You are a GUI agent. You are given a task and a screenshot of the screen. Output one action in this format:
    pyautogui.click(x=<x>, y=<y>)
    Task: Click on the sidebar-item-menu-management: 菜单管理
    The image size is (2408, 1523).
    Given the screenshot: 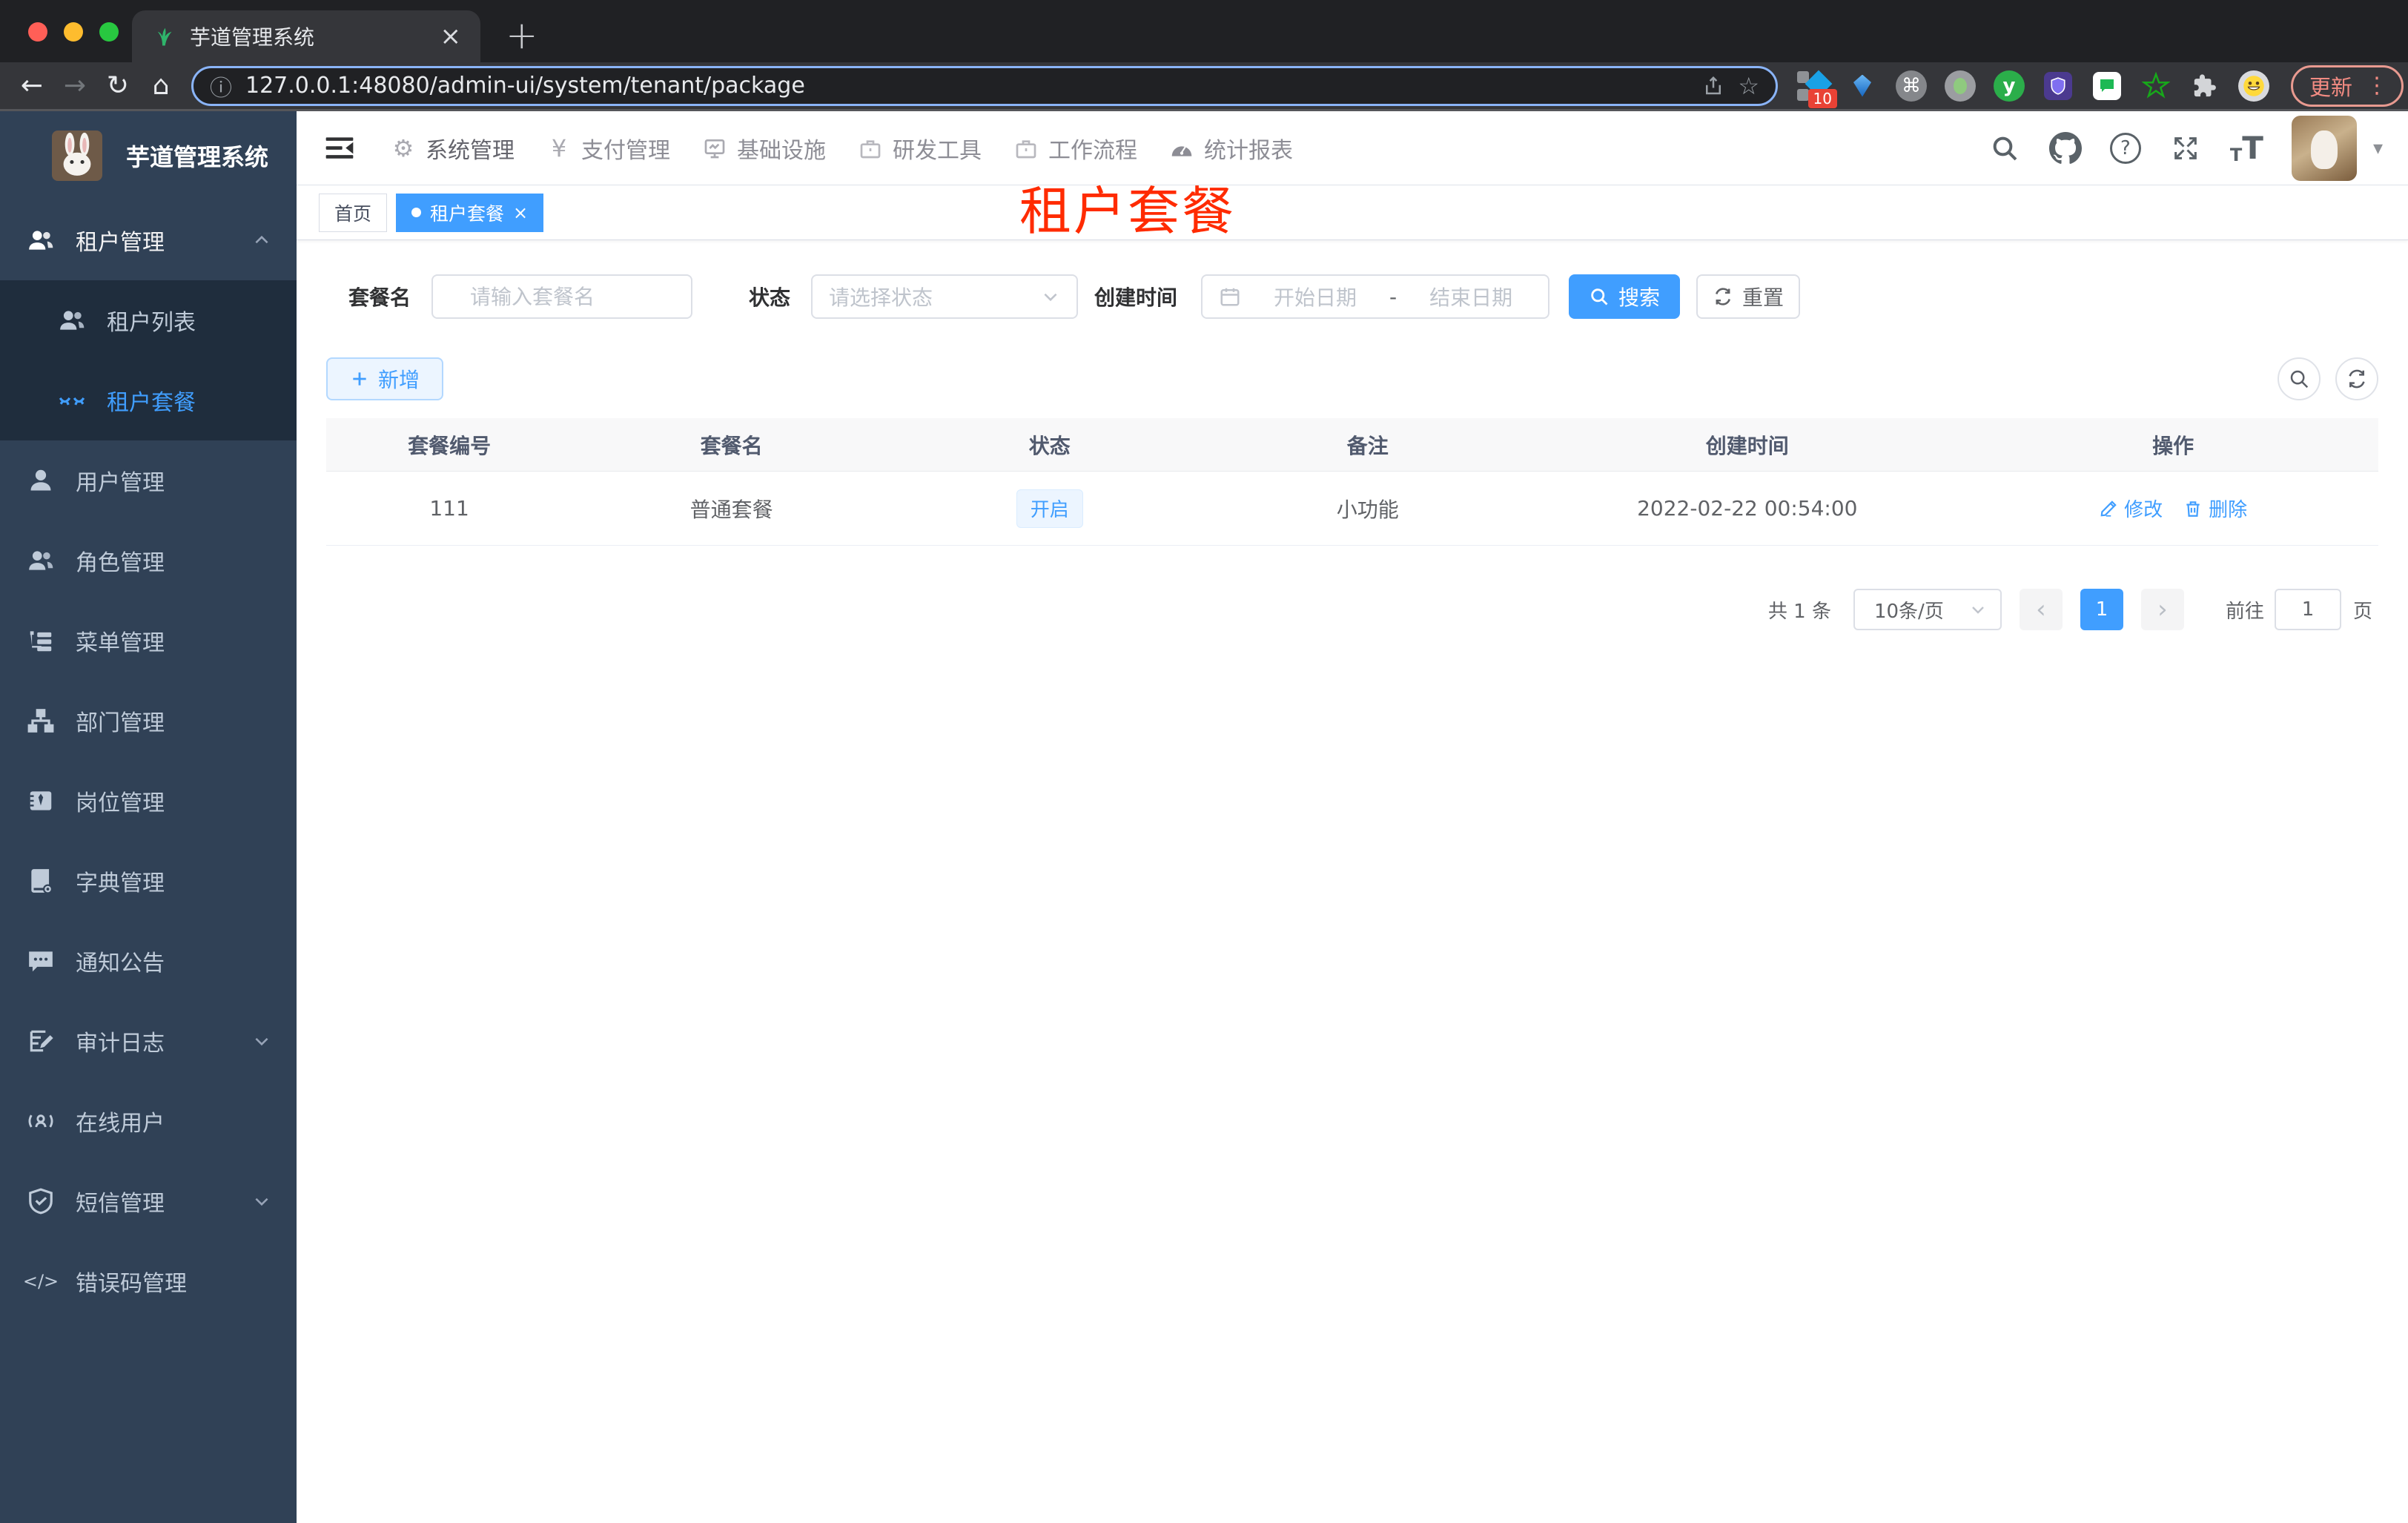 What is the action you would take?
    pyautogui.click(x=148, y=641)
    